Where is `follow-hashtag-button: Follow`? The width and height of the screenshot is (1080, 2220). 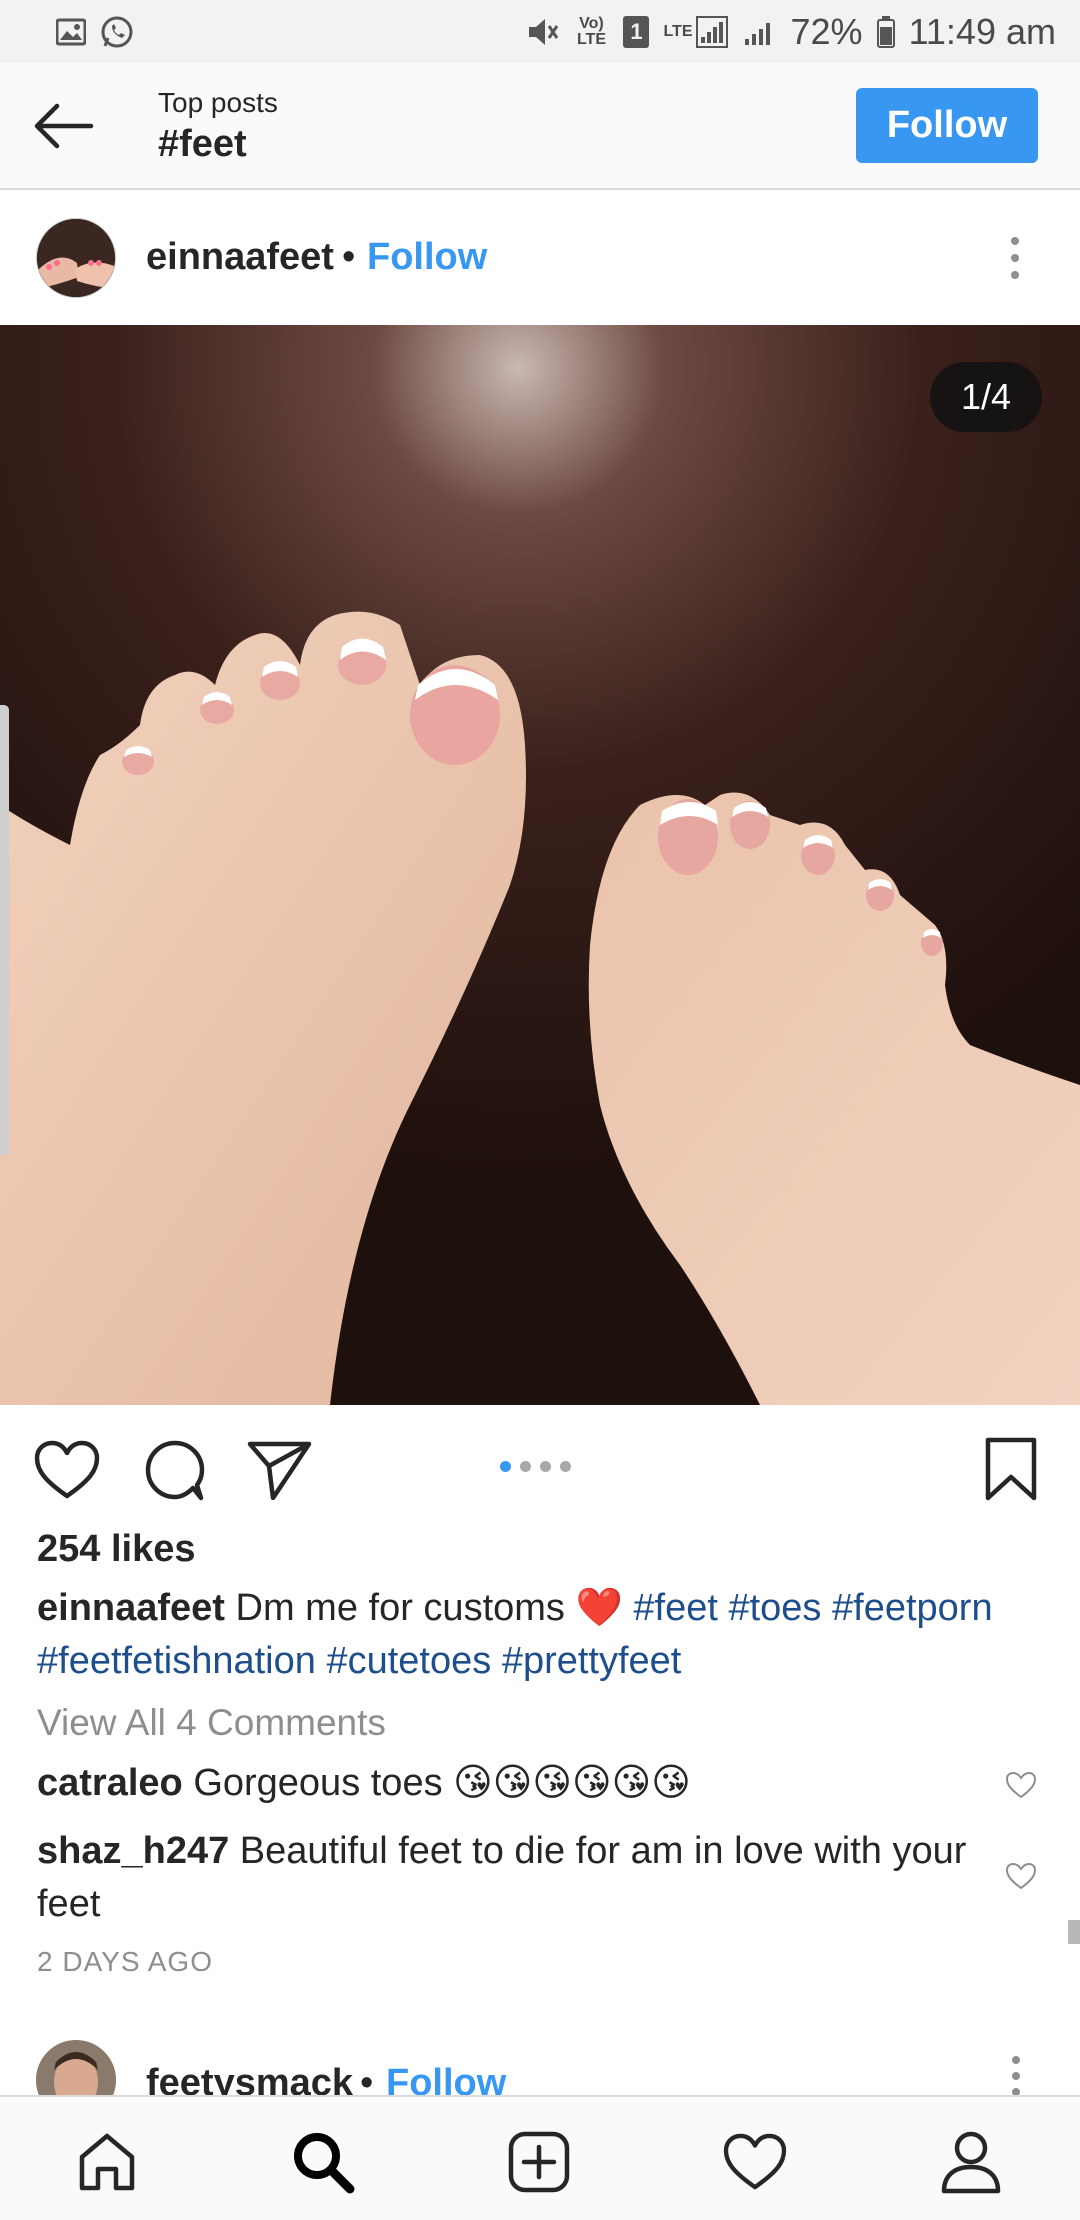
follow-hashtag-button: Follow is located at coordinates (947, 125).